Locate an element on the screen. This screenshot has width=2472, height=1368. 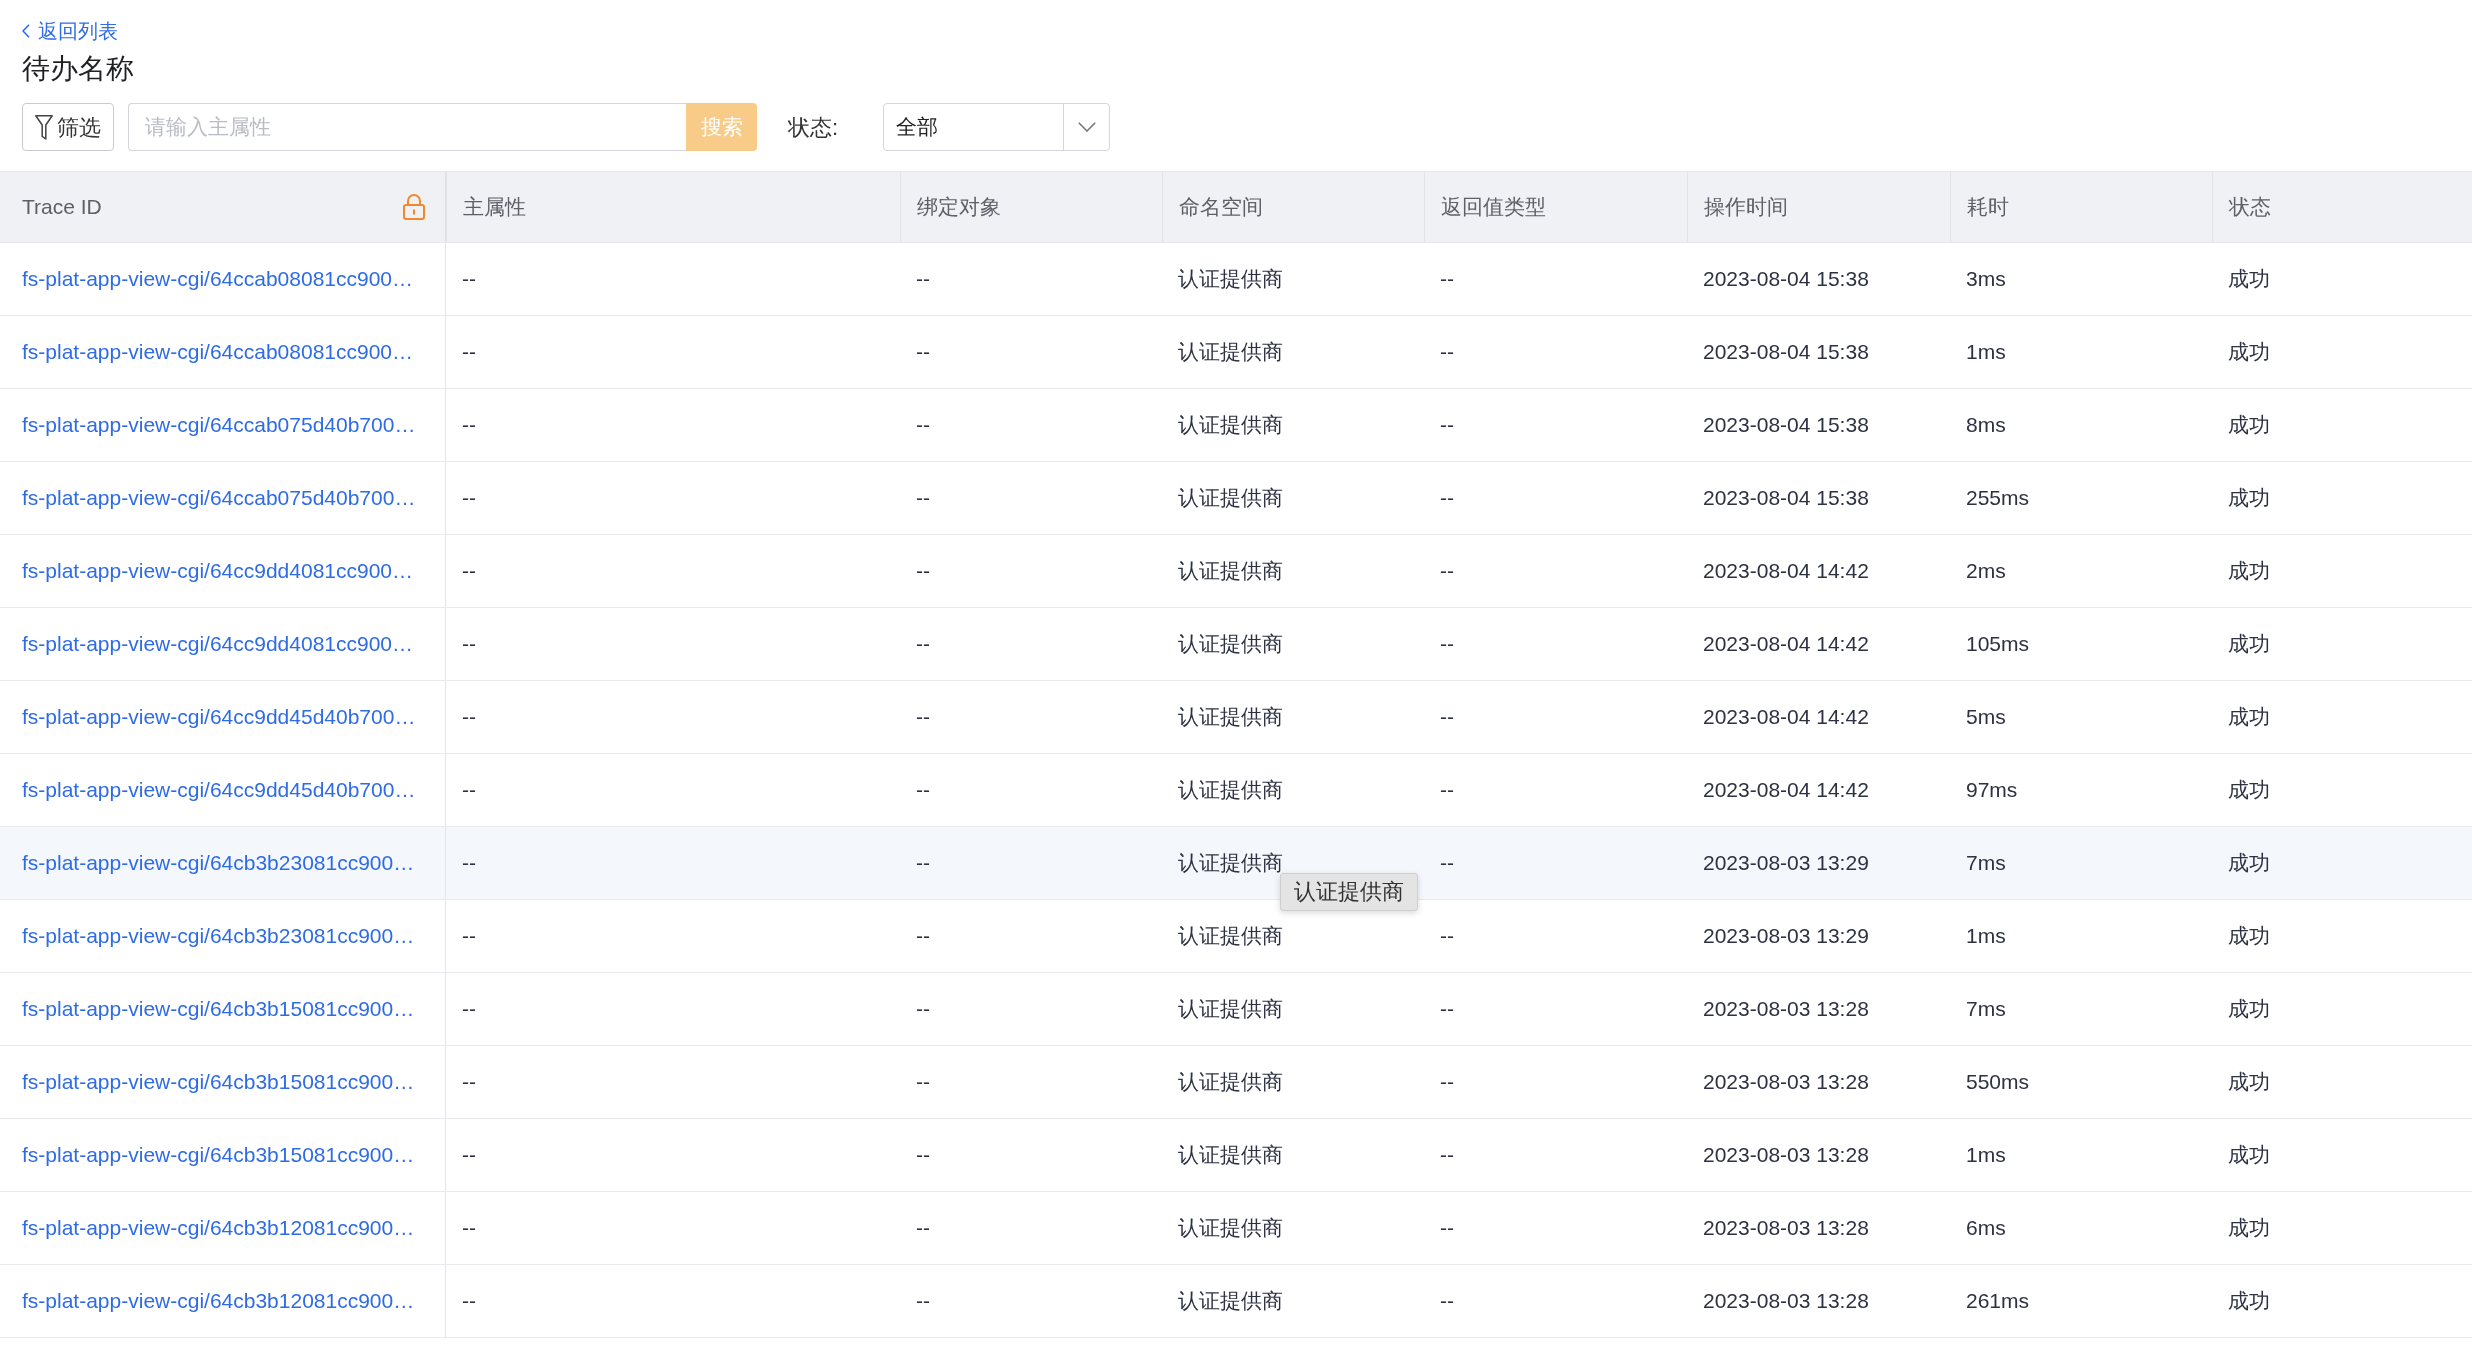
duration-value: 6ms is located at coordinates (1986, 1228).